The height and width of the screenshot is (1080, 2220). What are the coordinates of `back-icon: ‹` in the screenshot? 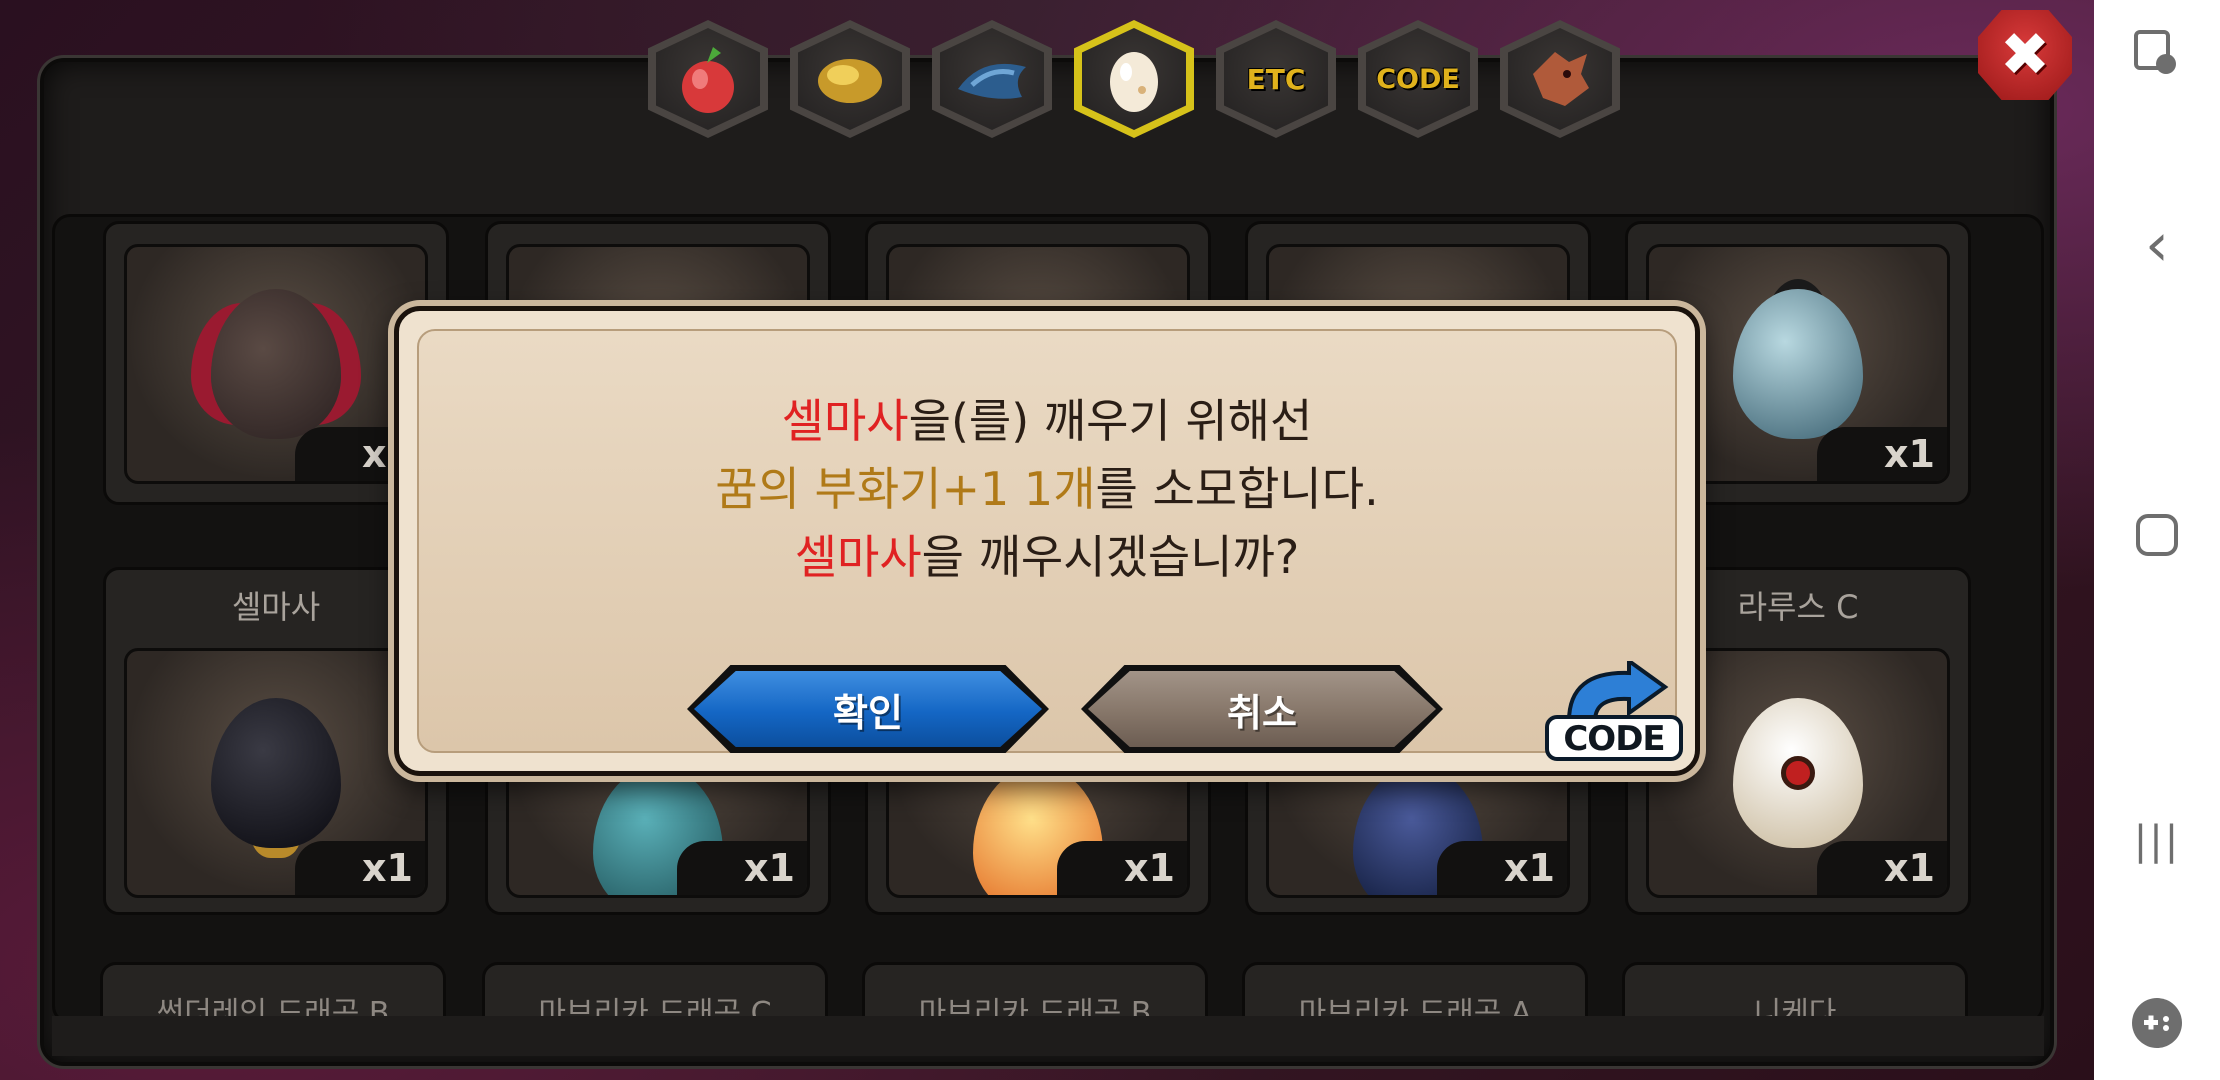 It's located at (2157, 245).